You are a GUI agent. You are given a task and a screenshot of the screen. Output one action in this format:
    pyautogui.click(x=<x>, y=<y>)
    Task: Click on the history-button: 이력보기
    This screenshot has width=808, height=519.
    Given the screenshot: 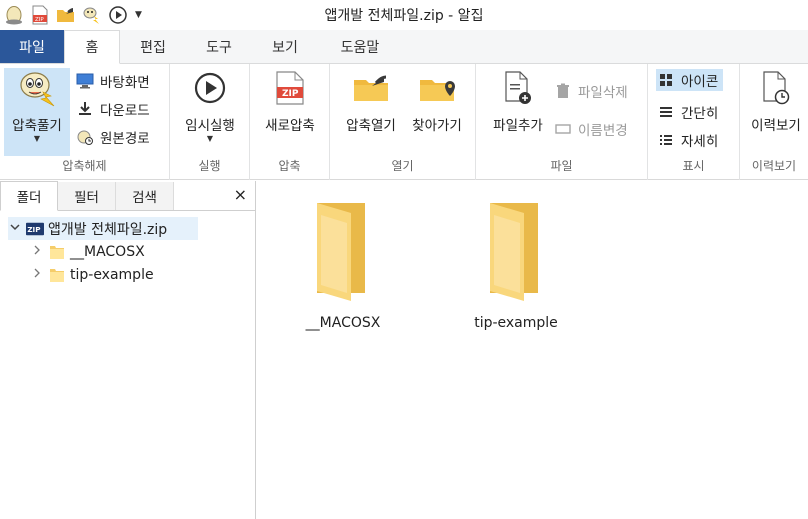 What is the action you would take?
    pyautogui.click(x=776, y=101)
    